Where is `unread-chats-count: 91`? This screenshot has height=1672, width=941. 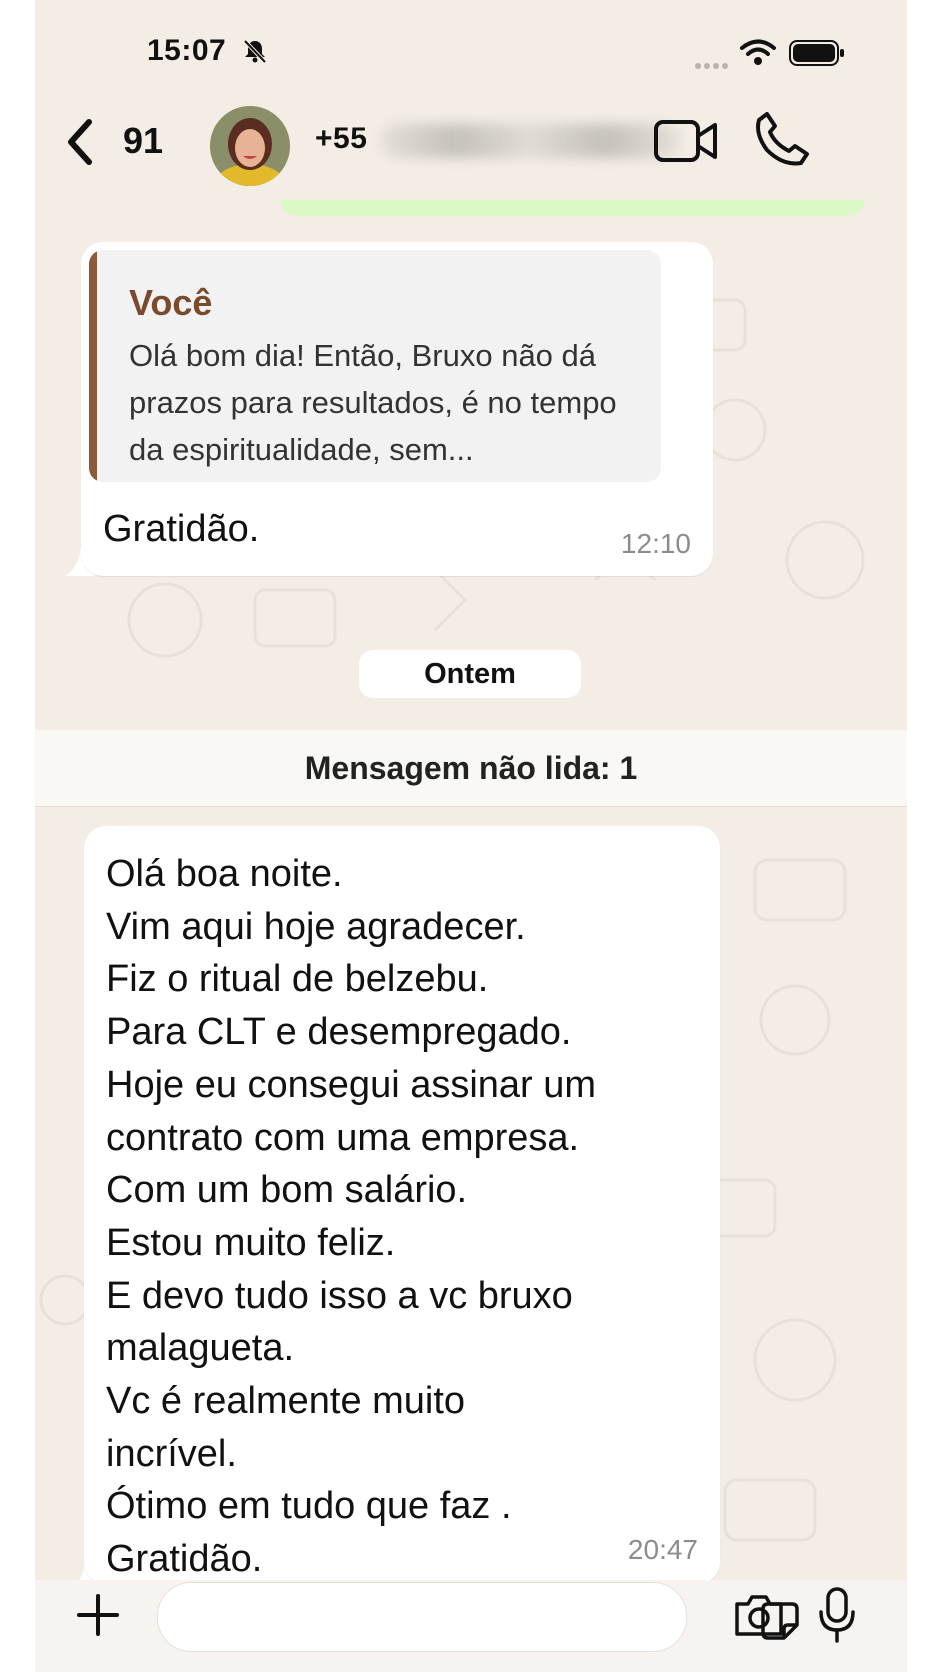 unread-chats-count: 91 is located at coordinates (143, 141).